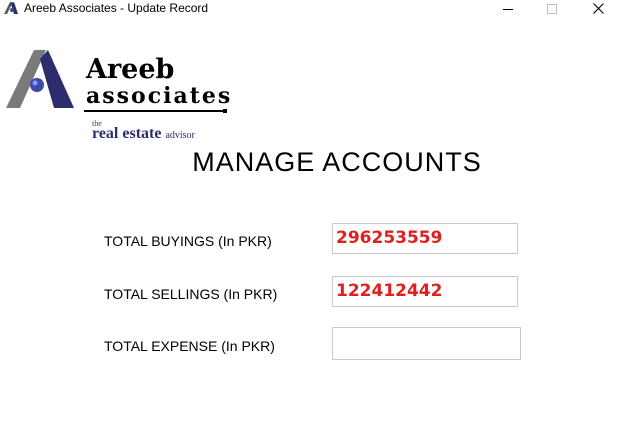 The image size is (621, 445). I want to click on tagline-main: real estate, so click(127, 133).